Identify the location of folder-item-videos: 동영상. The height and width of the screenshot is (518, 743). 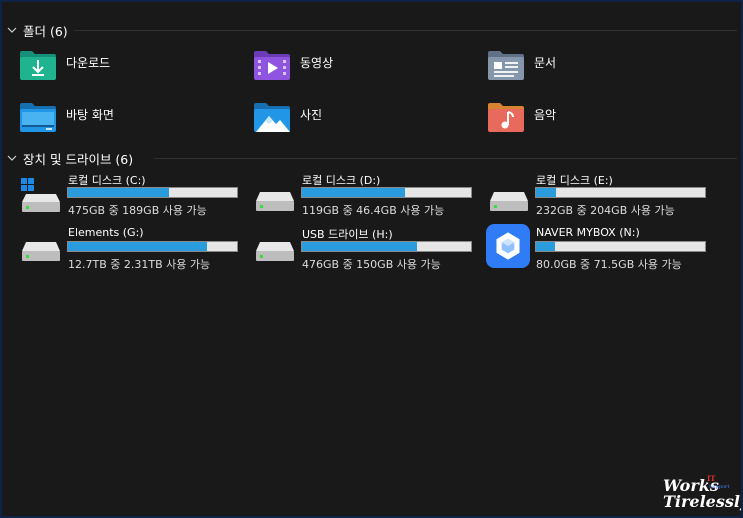
(362, 68).